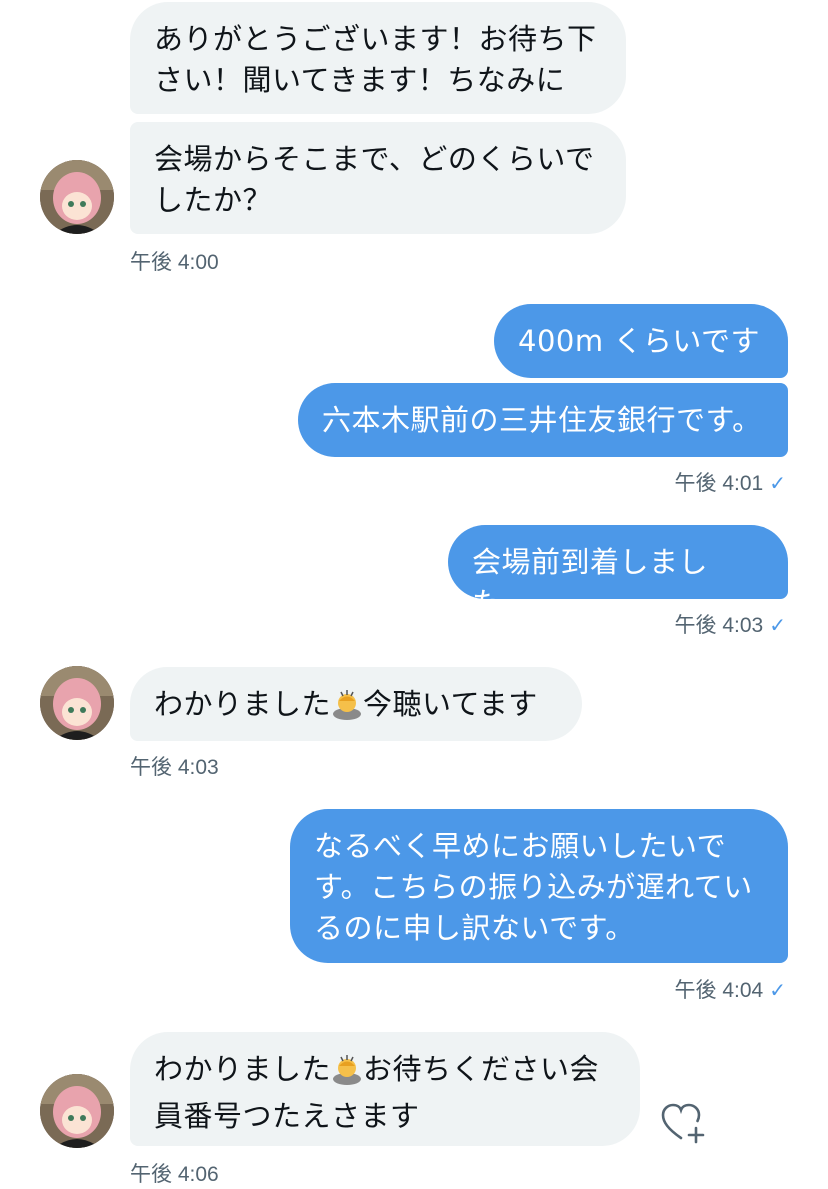  I want to click on message-text-line: わかりました お待ちください会, so click(385, 1072).